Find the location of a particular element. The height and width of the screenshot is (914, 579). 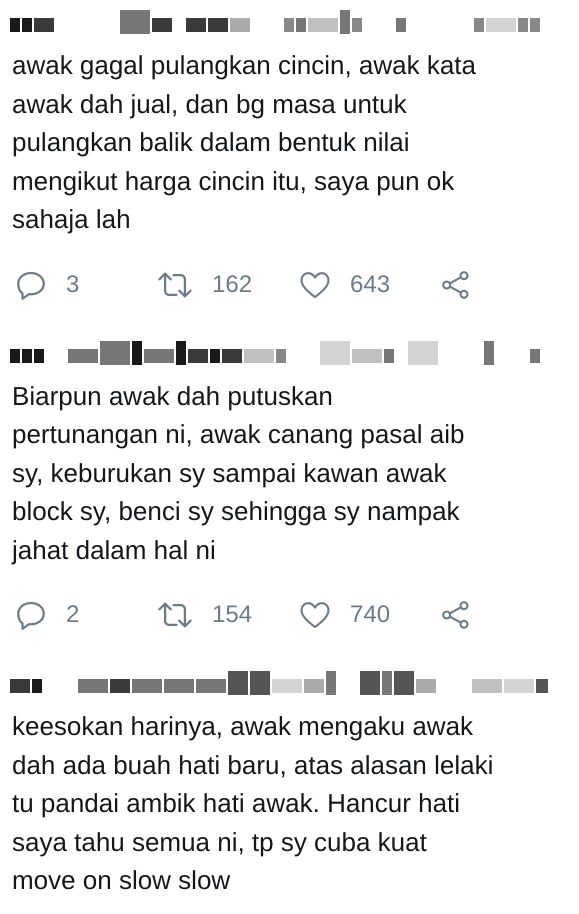

reply-count: 2 is located at coordinates (73, 615).